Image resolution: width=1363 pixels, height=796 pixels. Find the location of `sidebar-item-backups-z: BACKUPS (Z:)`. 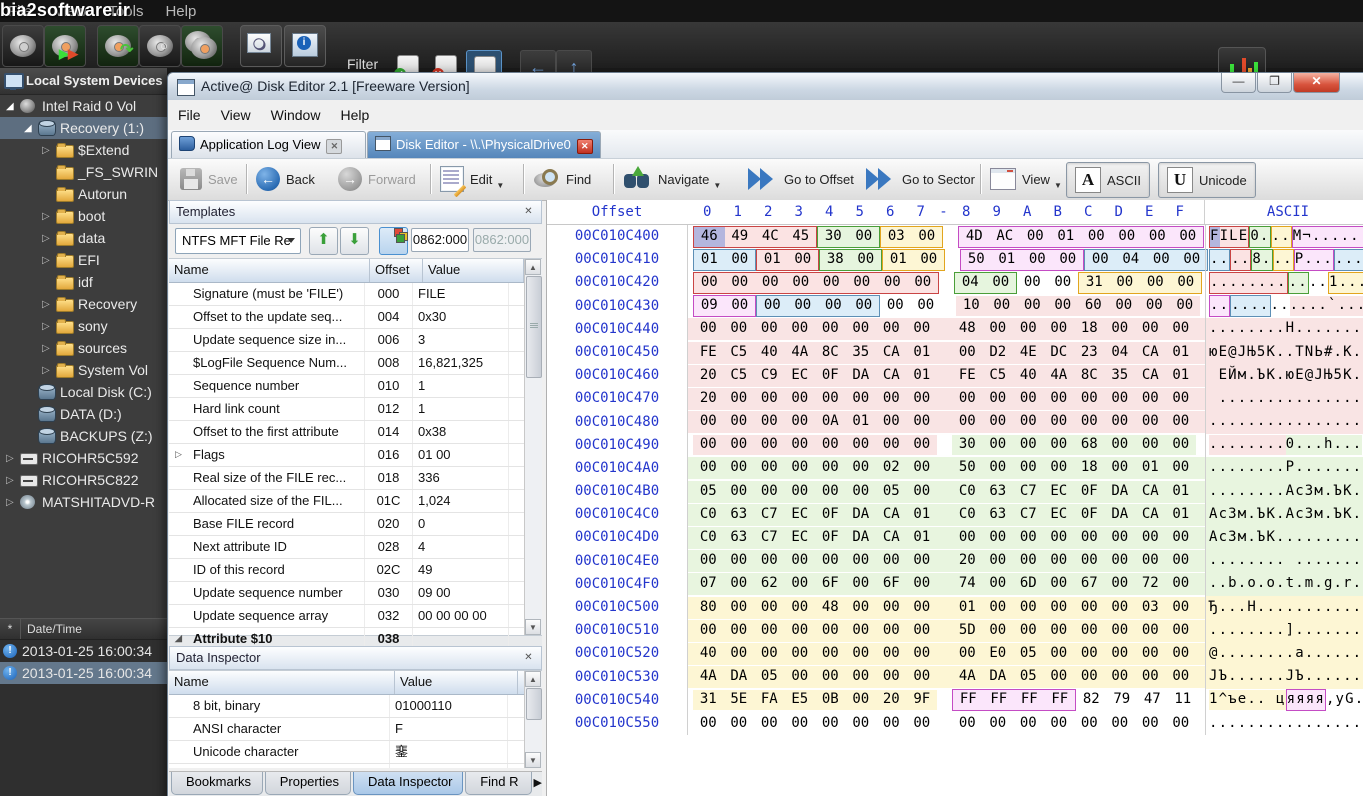

sidebar-item-backups-z: BACKUPS (Z:) is located at coordinates (83, 436).